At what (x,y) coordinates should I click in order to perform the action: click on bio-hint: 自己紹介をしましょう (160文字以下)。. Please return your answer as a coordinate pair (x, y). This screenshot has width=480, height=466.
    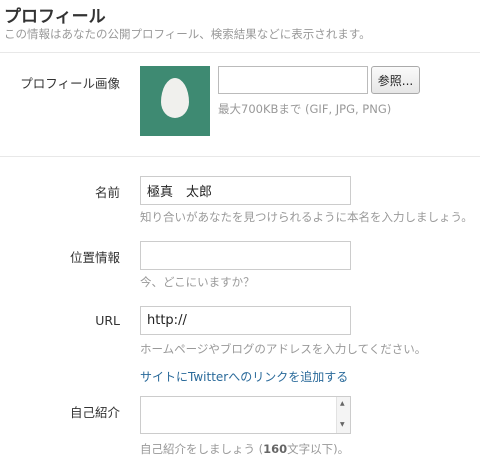
    Looking at the image, I should click on (244, 449).